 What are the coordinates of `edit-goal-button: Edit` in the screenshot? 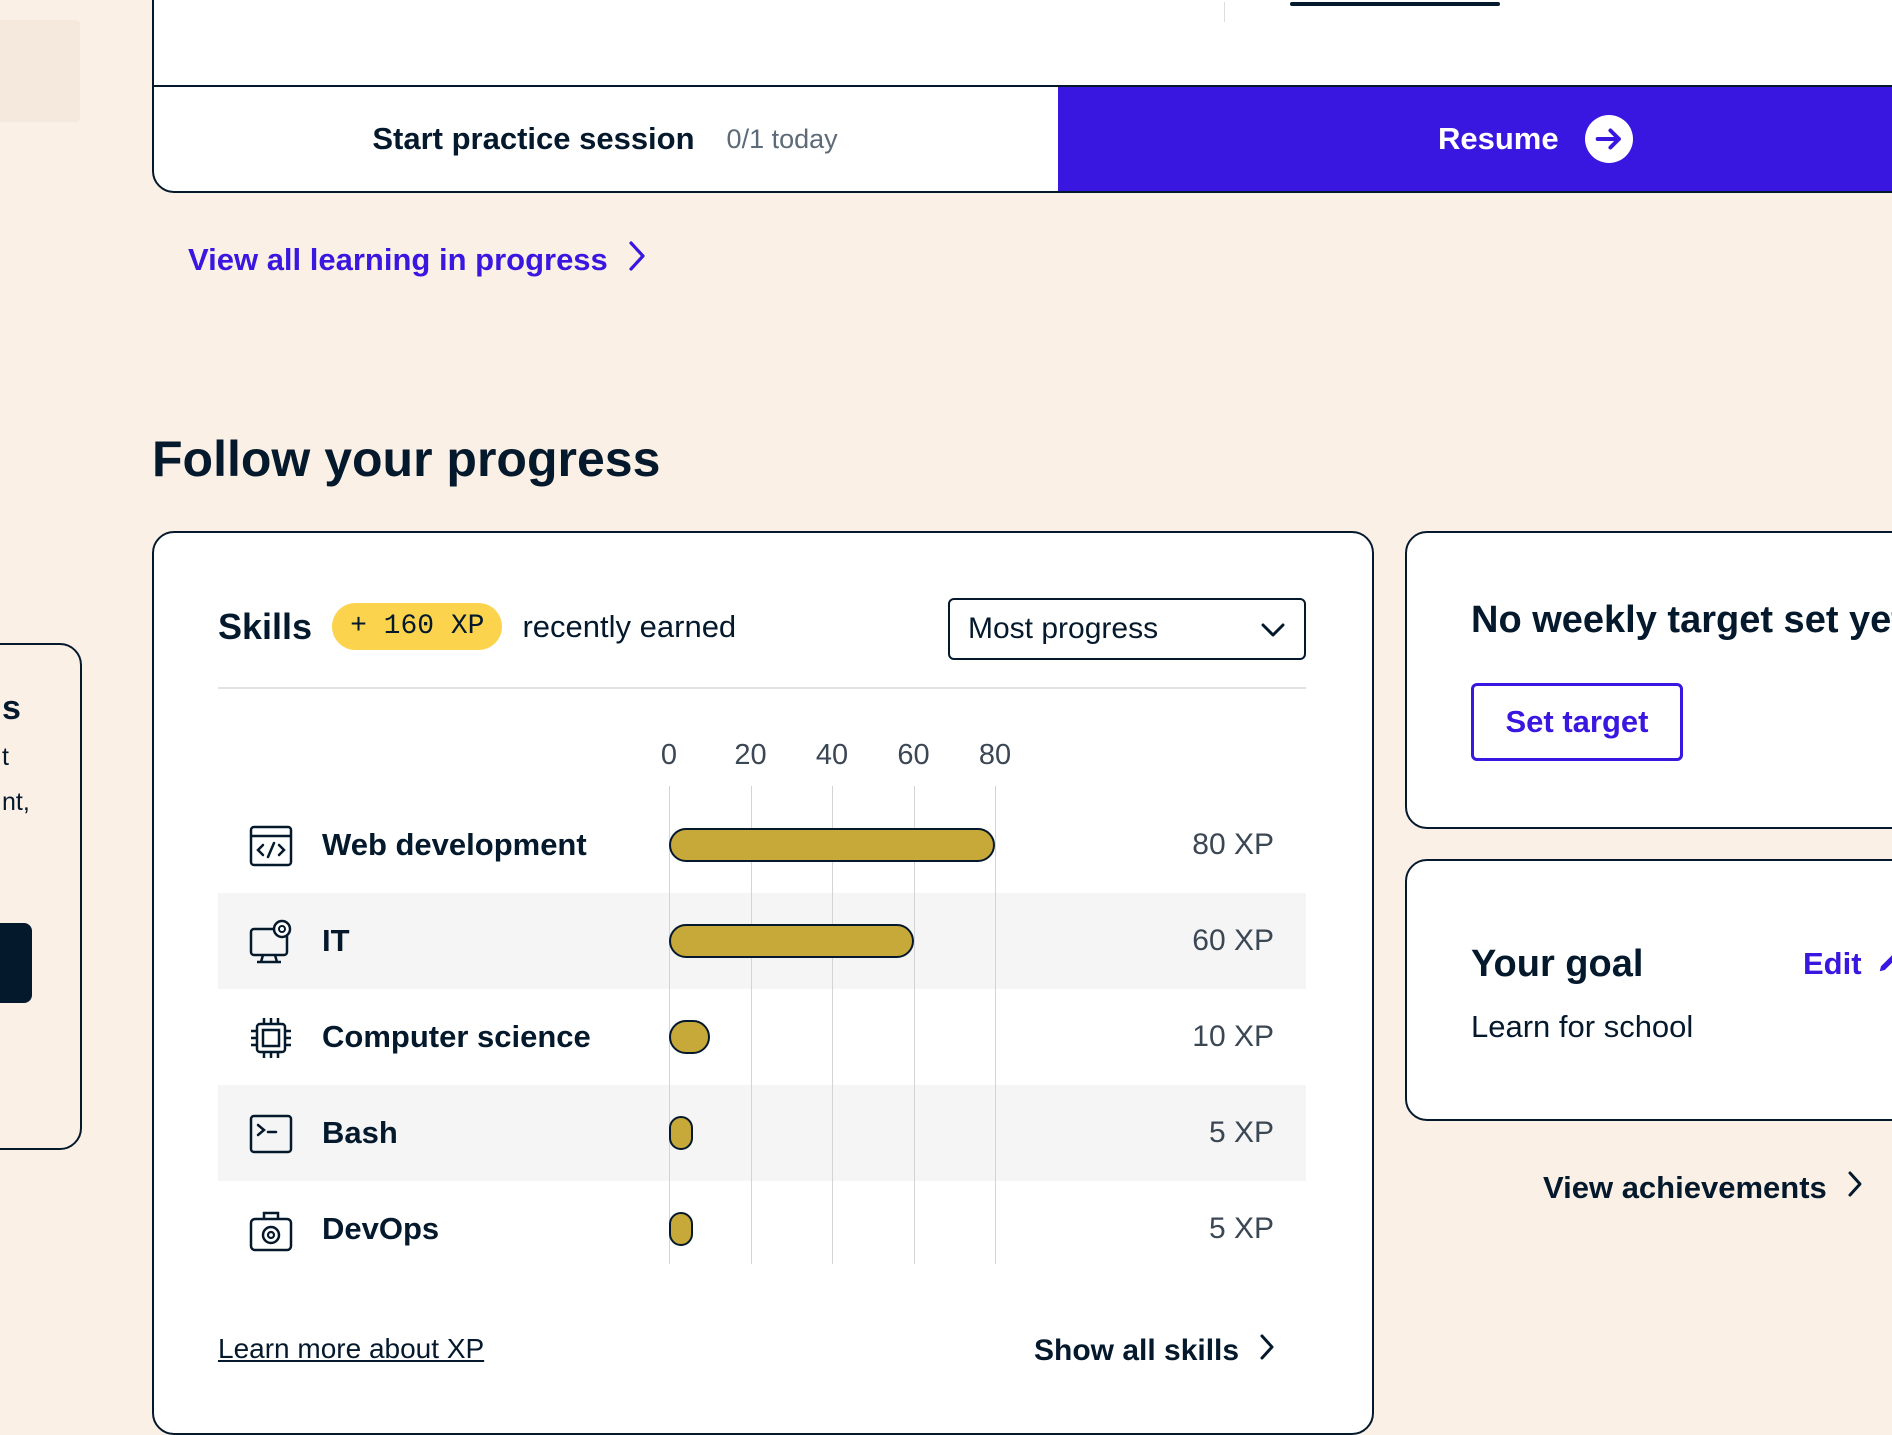 It's located at (1847, 964).